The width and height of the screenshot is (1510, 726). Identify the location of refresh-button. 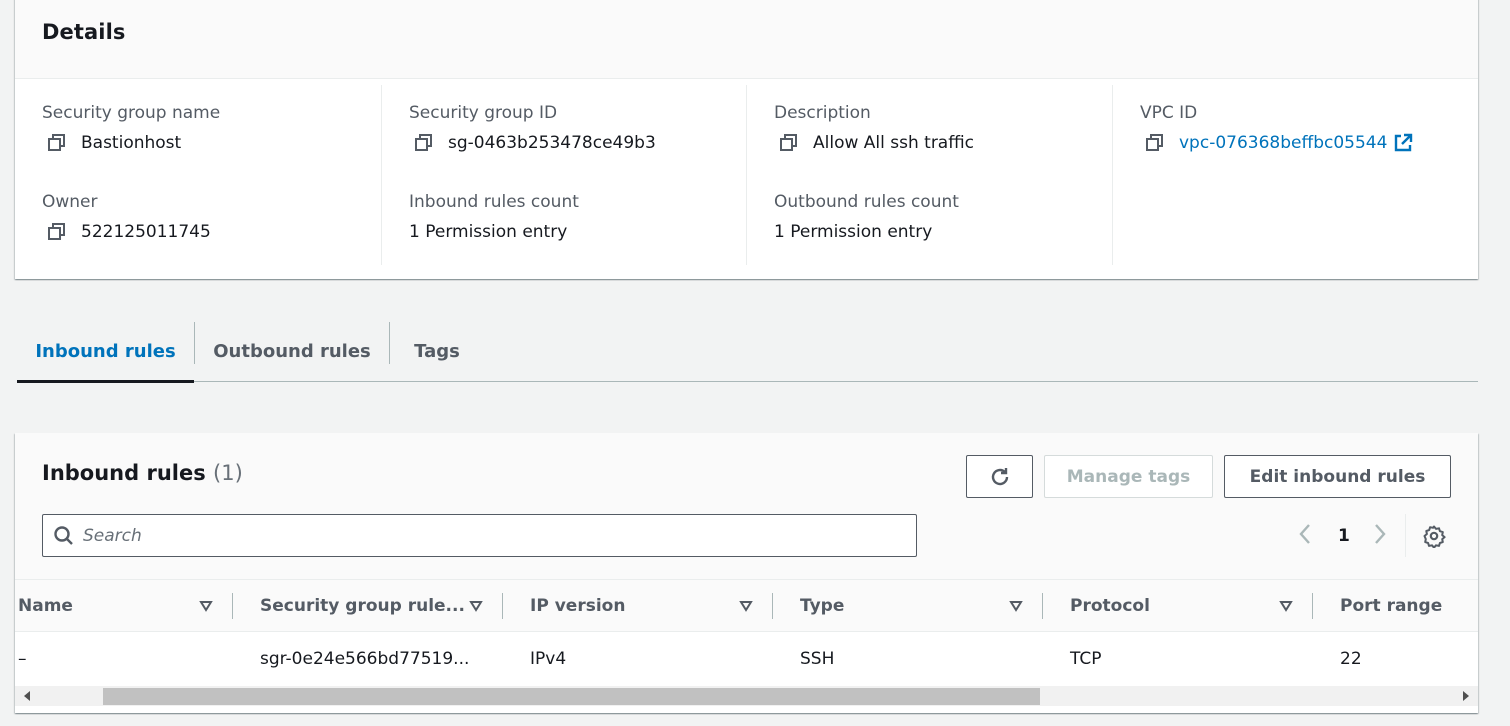
(999, 476).